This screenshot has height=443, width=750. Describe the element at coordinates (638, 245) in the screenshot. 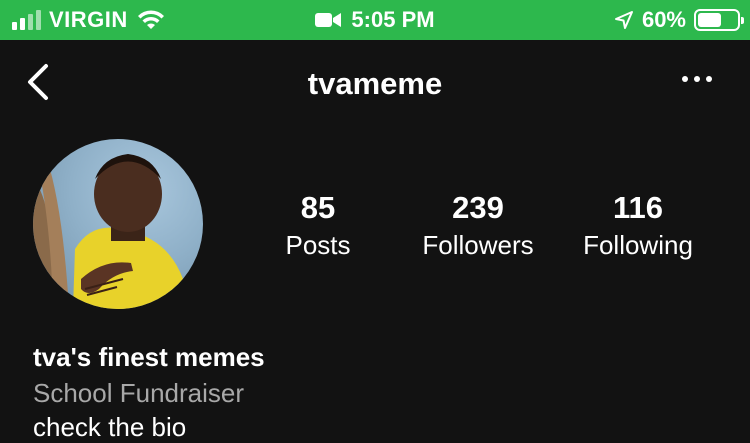

I see `following-label: Following` at that location.